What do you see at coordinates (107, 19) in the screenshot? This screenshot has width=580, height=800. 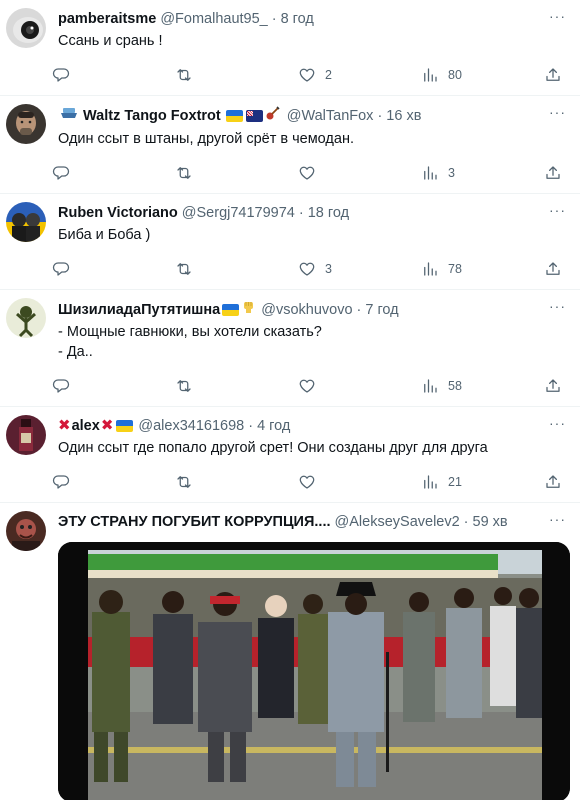 I see `display-name: pamberaitsme` at bounding box center [107, 19].